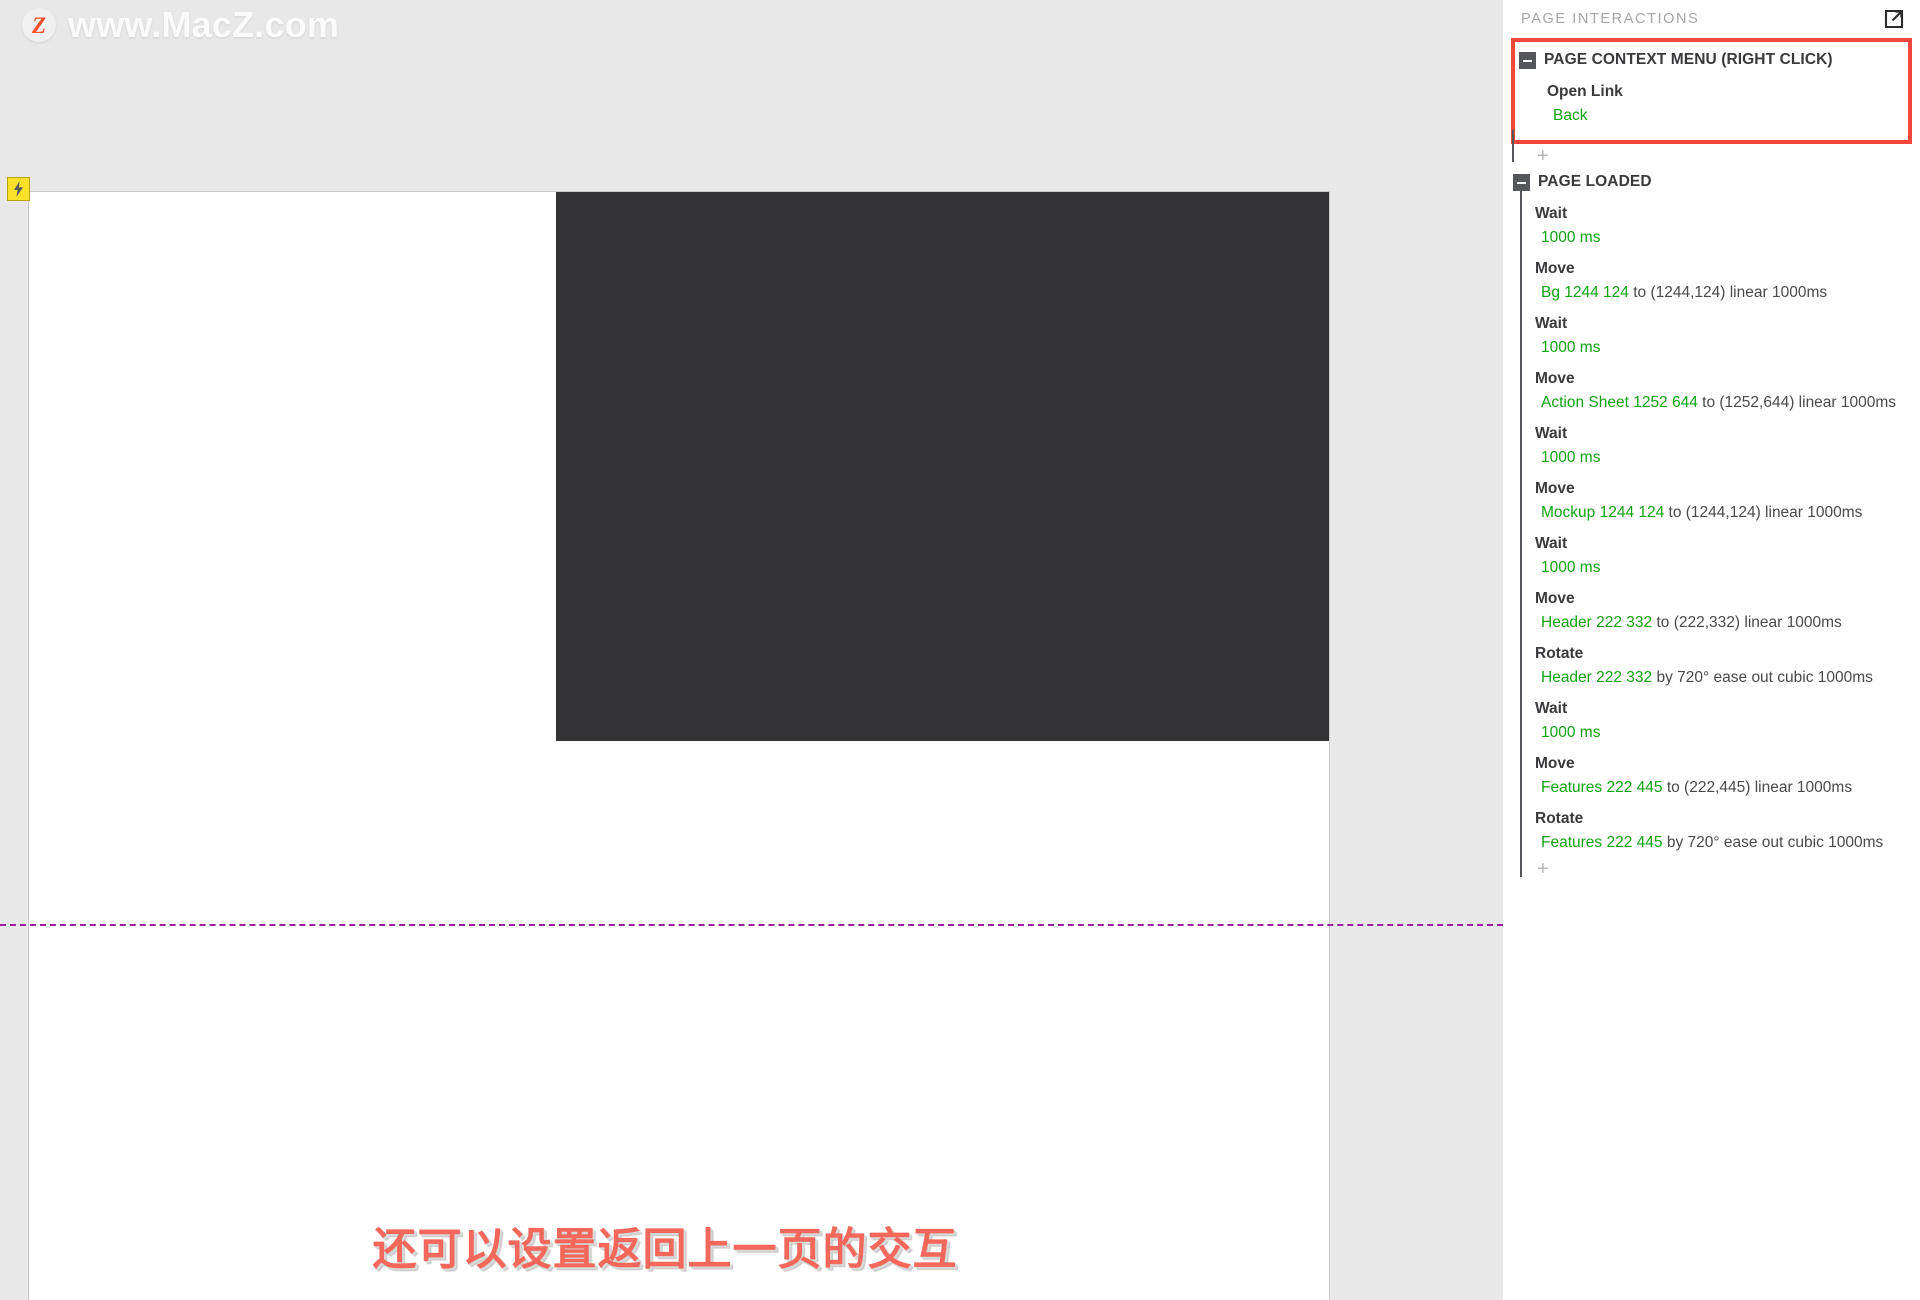  I want to click on action-target: Bg 1244 124, so click(1585, 292).